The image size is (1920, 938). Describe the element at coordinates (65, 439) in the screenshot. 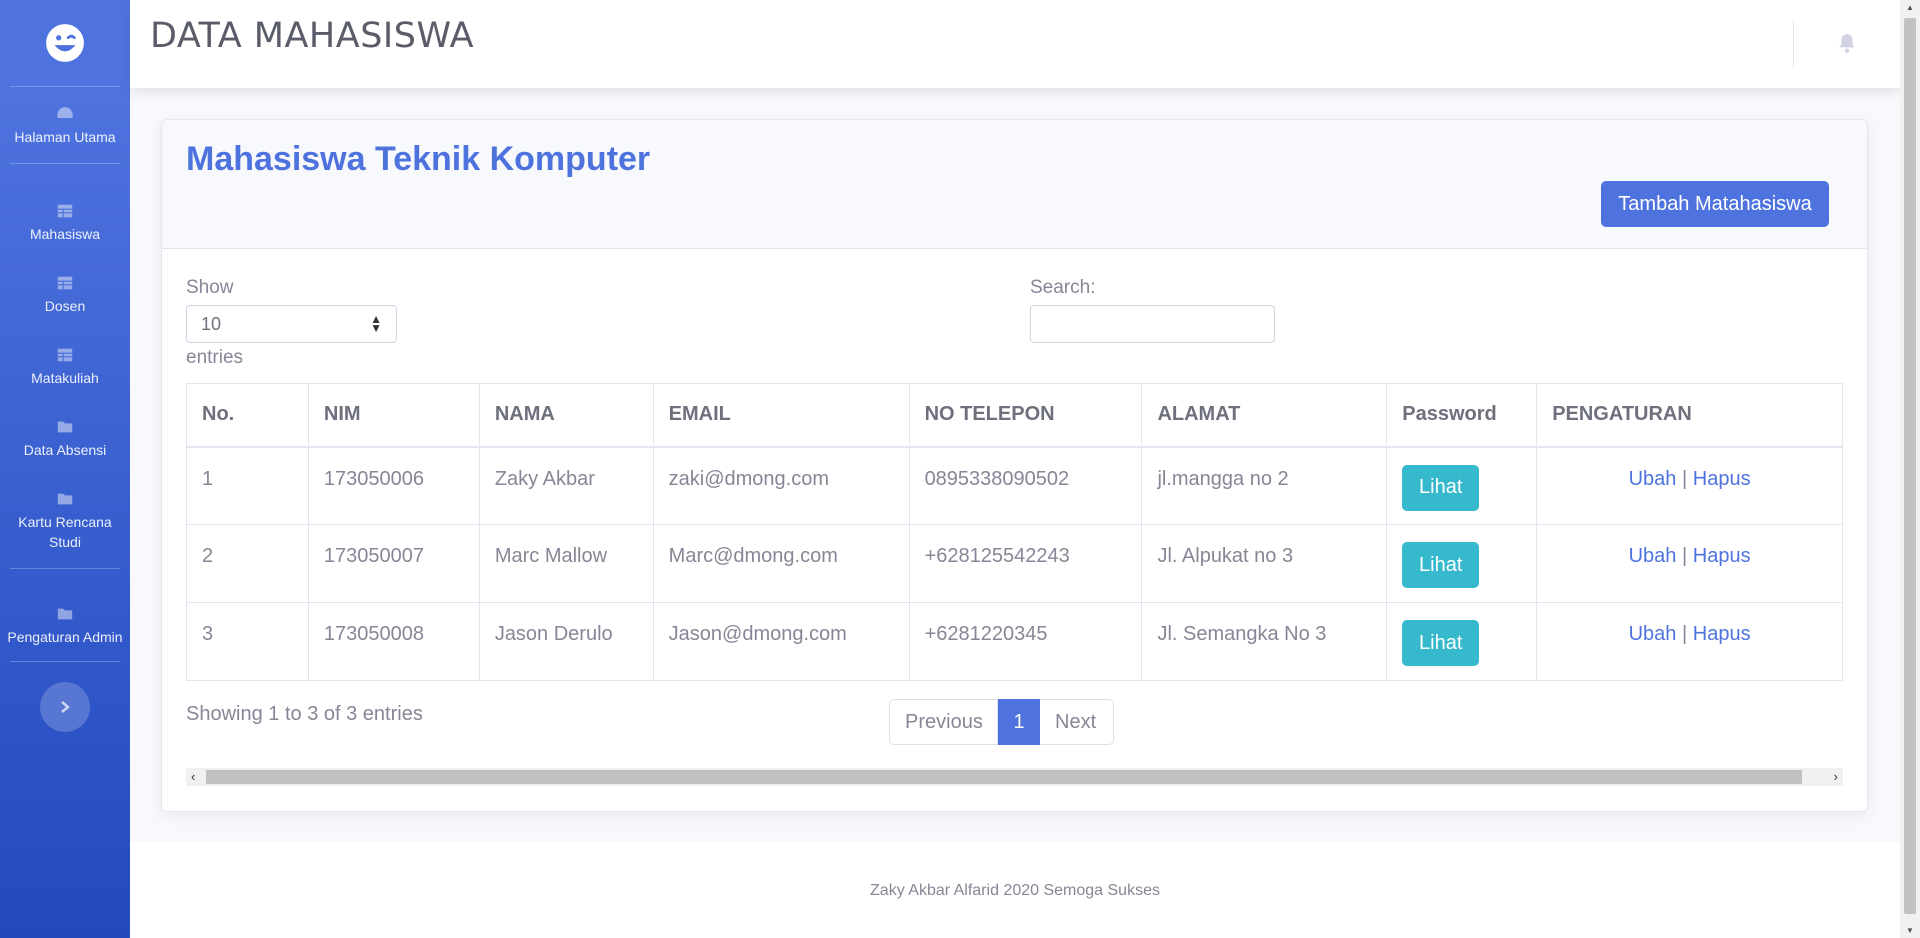

I see `sidebar-item-data-absensi: Data Absensi` at that location.